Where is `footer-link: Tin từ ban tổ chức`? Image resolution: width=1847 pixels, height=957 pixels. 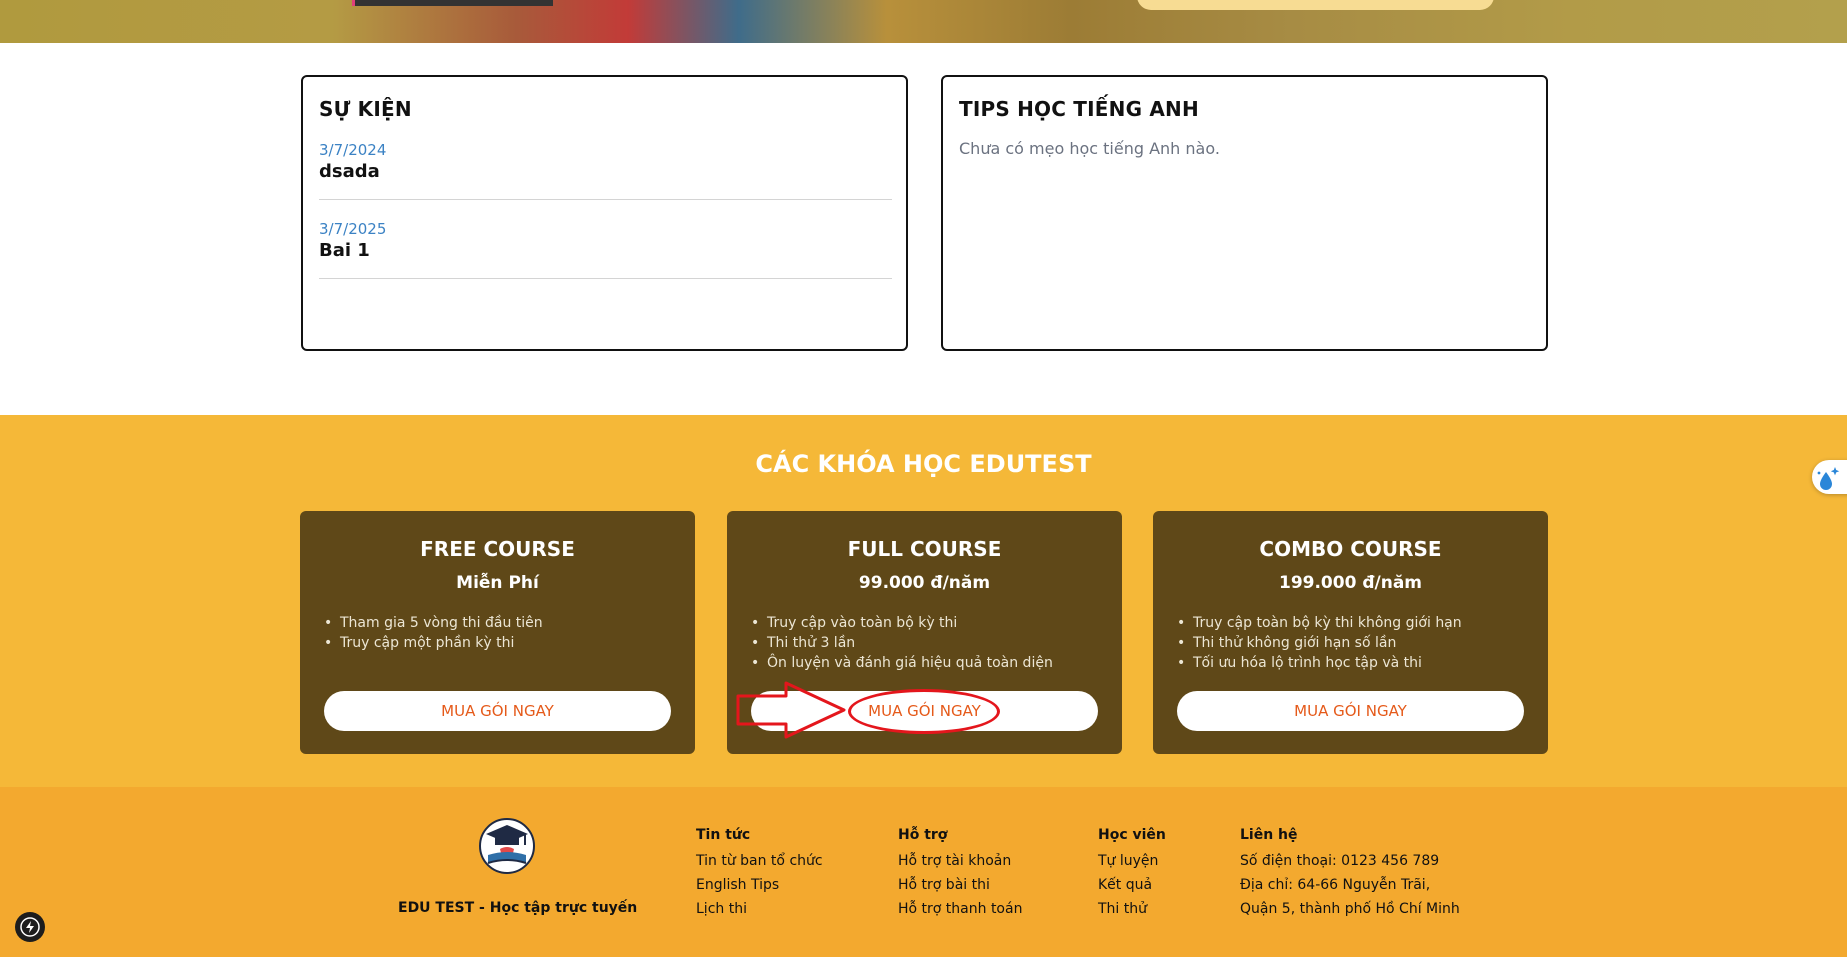 footer-link: Tin từ ban tổ chức is located at coordinates (759, 861).